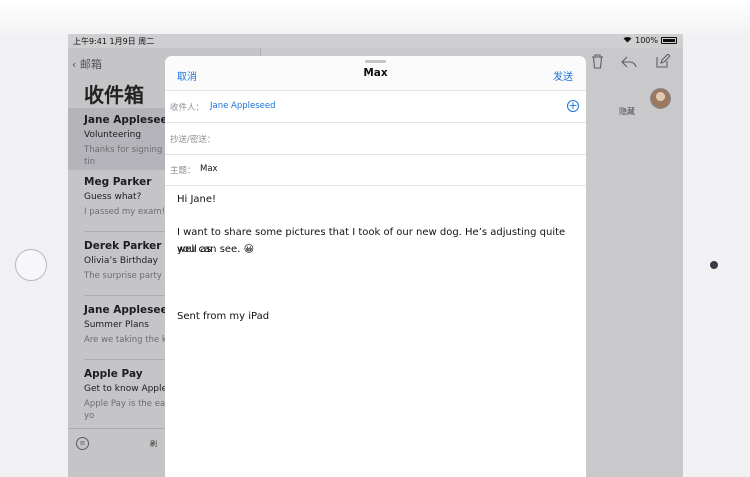  I want to click on mail-subject: Summer Plans, so click(116, 325).